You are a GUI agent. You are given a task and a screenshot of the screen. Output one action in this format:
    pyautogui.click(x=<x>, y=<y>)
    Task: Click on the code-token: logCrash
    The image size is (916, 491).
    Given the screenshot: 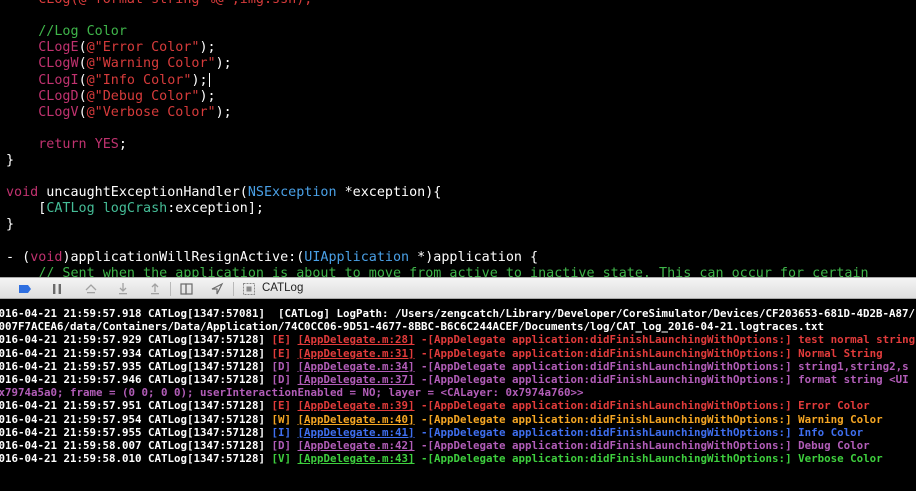 What is the action you would take?
    pyautogui.click(x=135, y=209)
    